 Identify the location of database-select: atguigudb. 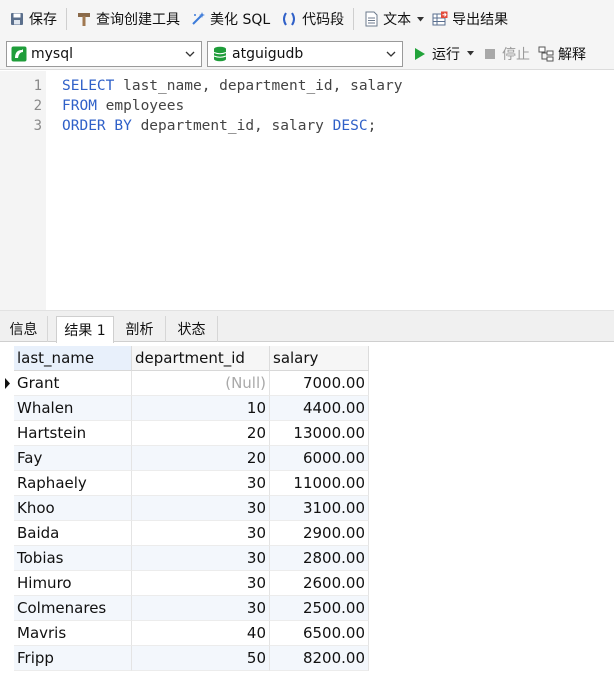
(305, 53).